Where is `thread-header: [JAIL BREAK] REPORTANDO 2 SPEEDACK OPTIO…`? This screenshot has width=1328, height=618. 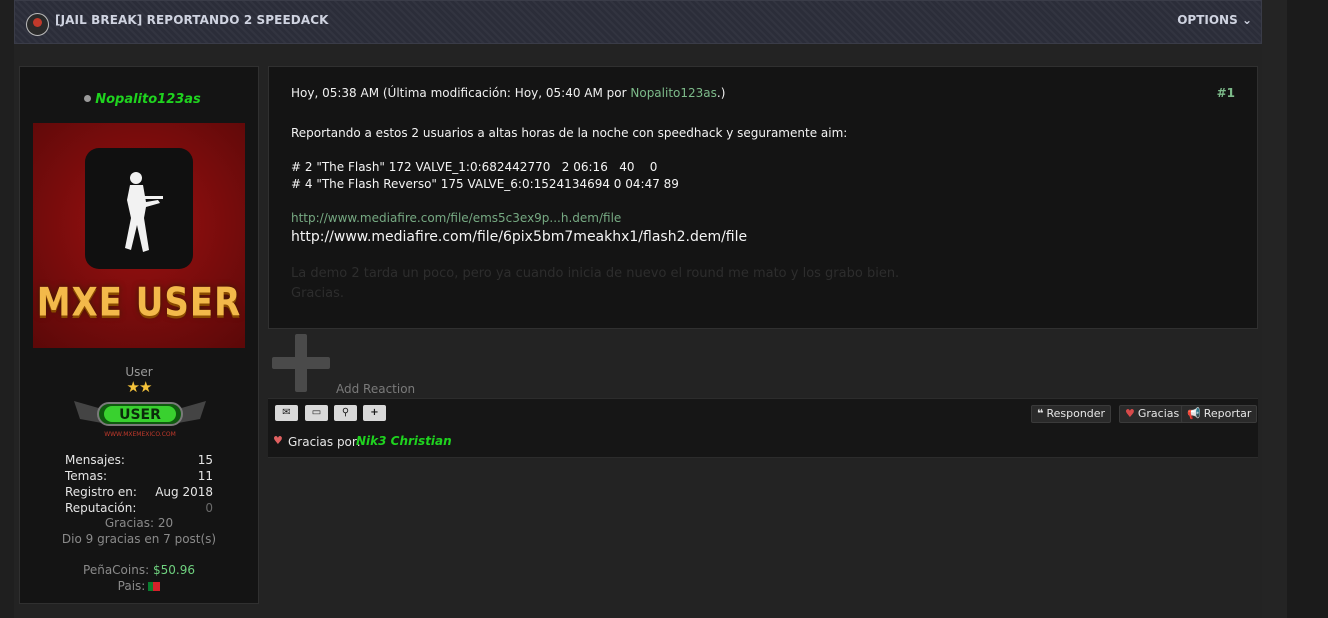
thread-header: [JAIL BREAK] REPORTANDO 2 SPEEDACK OPTIO… is located at coordinates (638, 22).